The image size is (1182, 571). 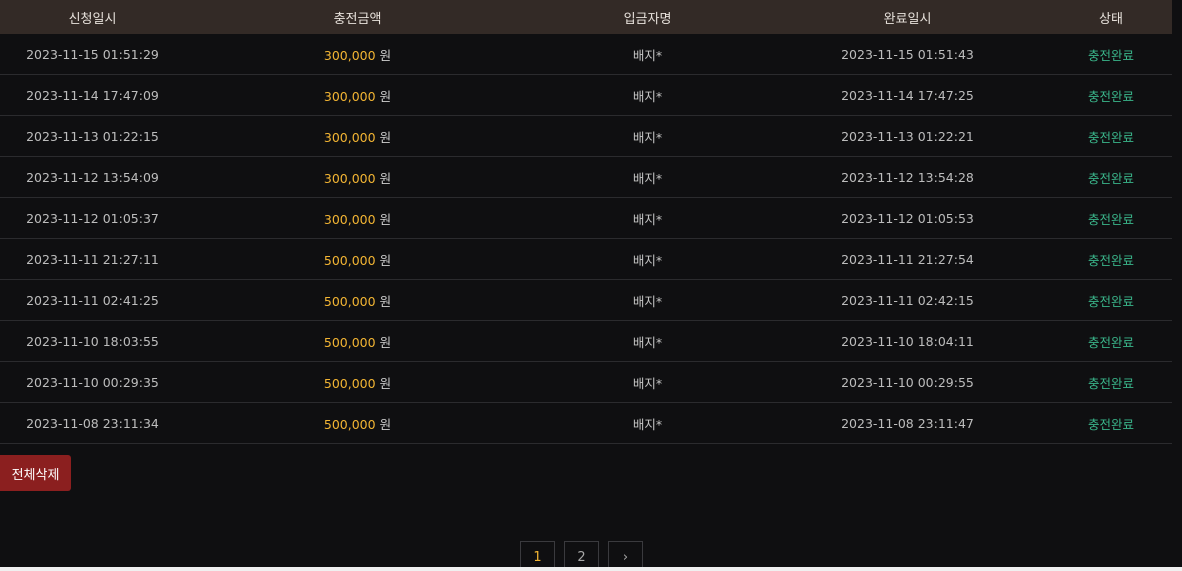 What do you see at coordinates (1111, 19) in the screenshot?
I see `header-status: 상태` at bounding box center [1111, 19].